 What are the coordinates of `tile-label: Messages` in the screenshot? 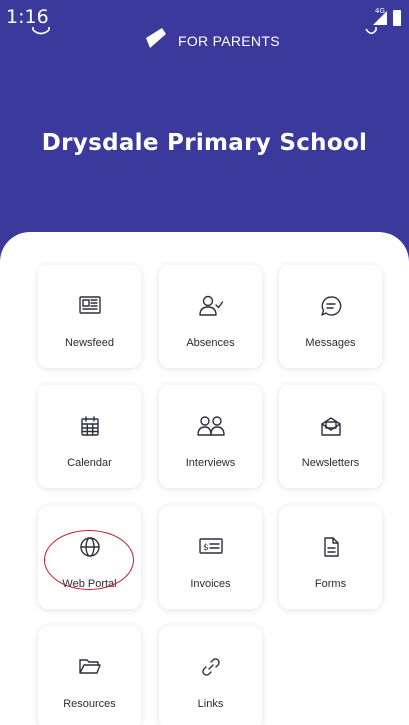 It's located at (330, 343).